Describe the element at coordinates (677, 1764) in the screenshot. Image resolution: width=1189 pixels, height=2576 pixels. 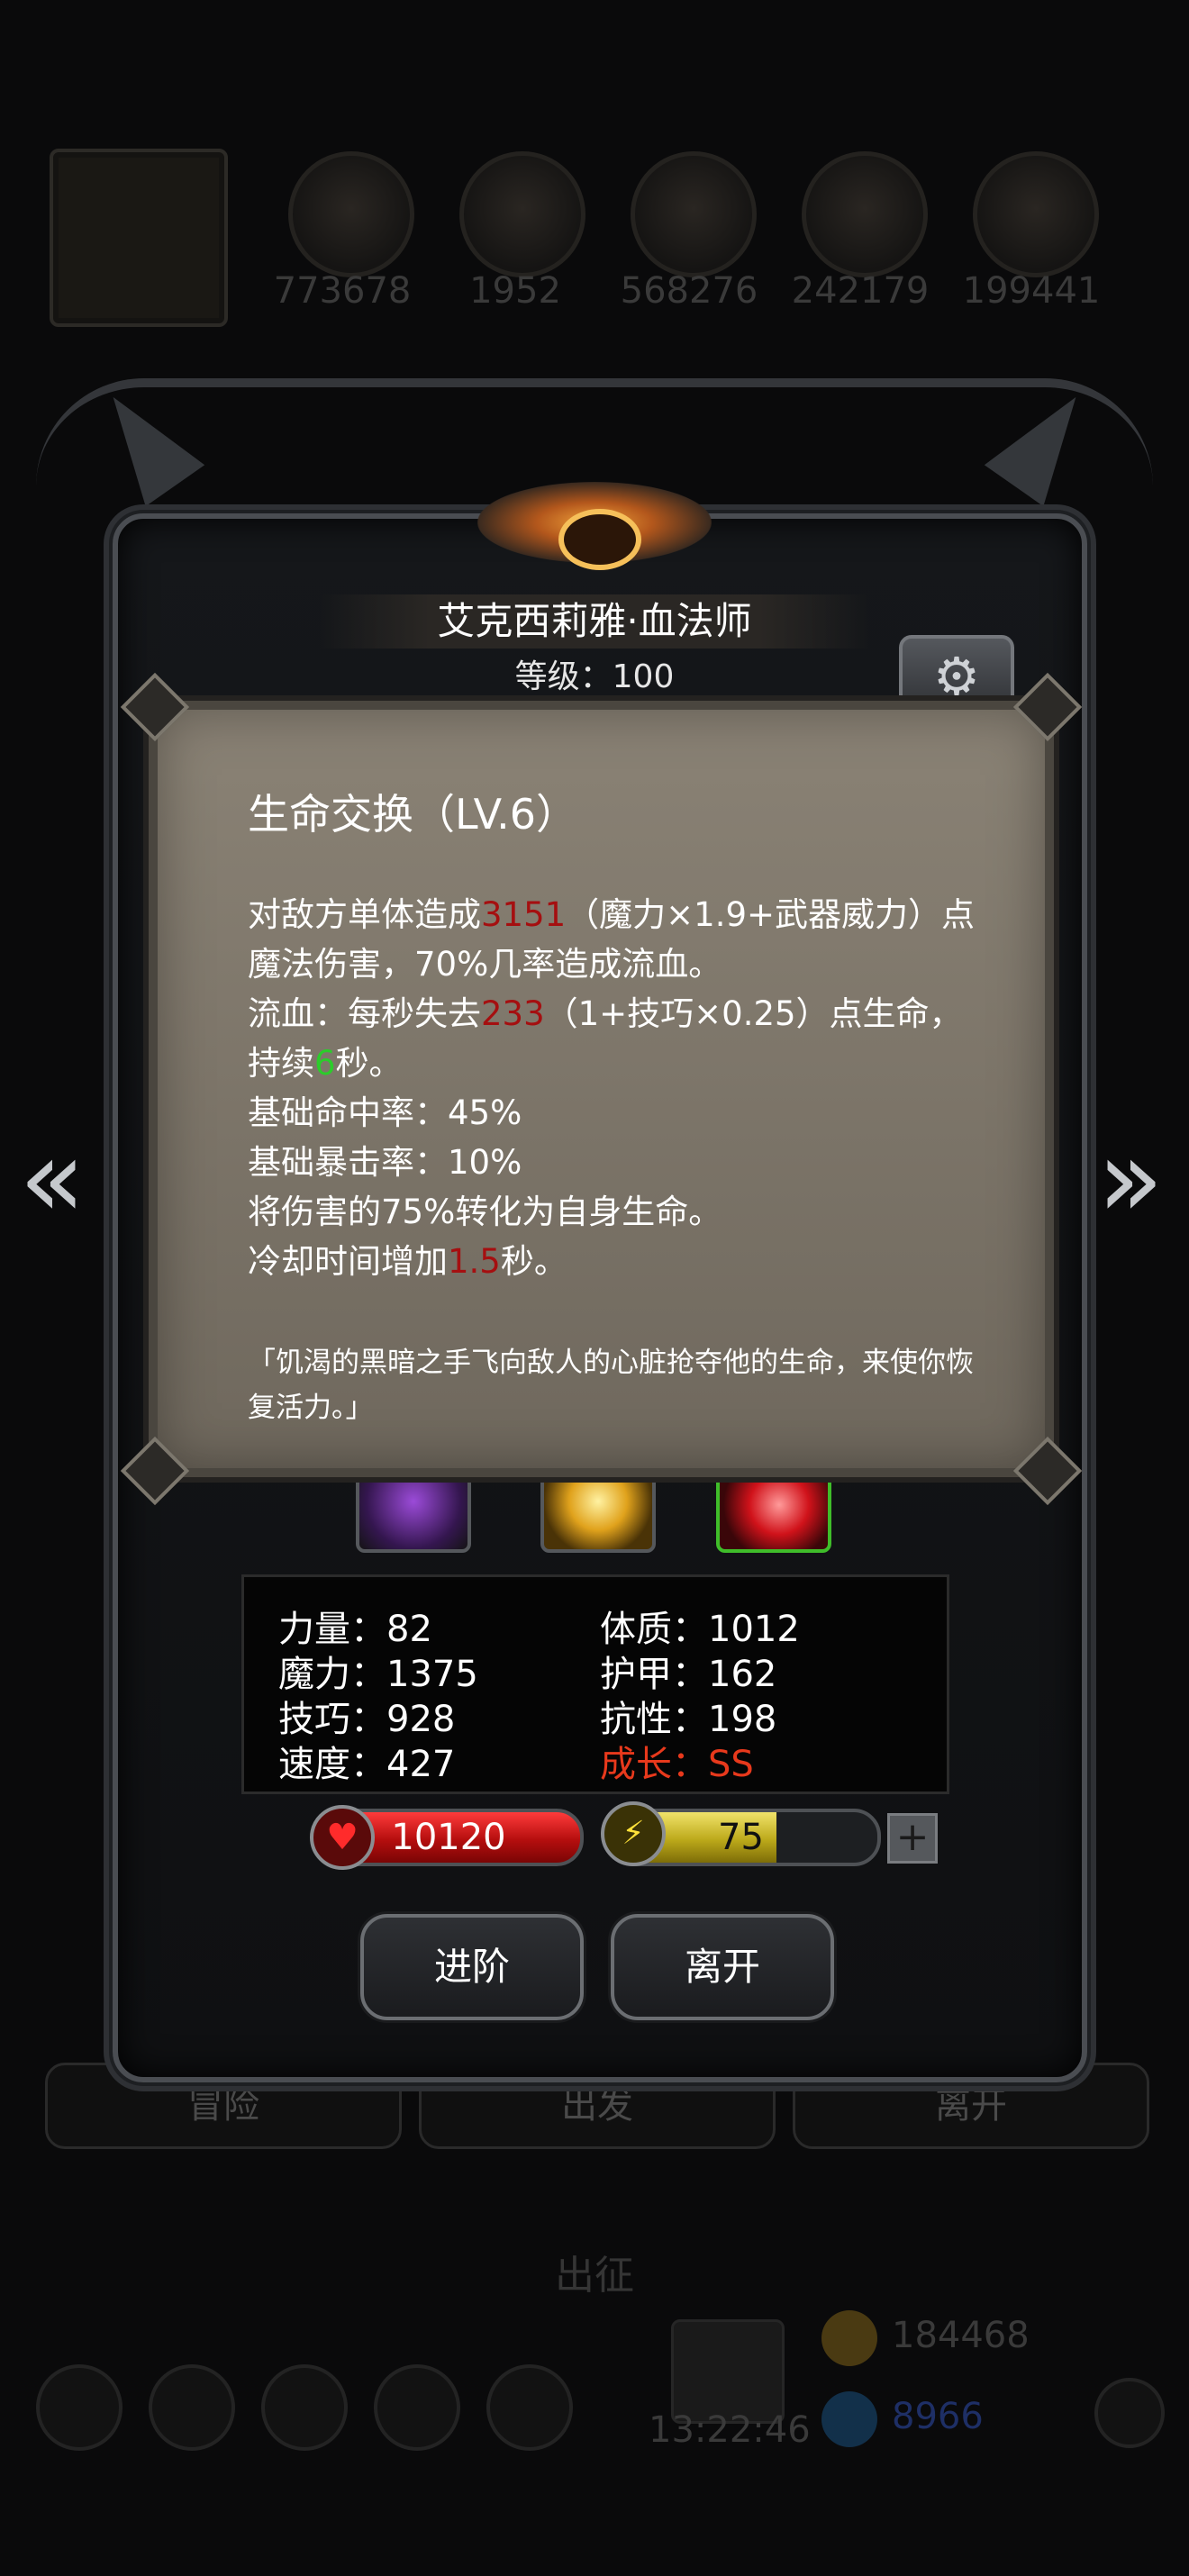
I see `stat-growth: 成长：SS` at that location.